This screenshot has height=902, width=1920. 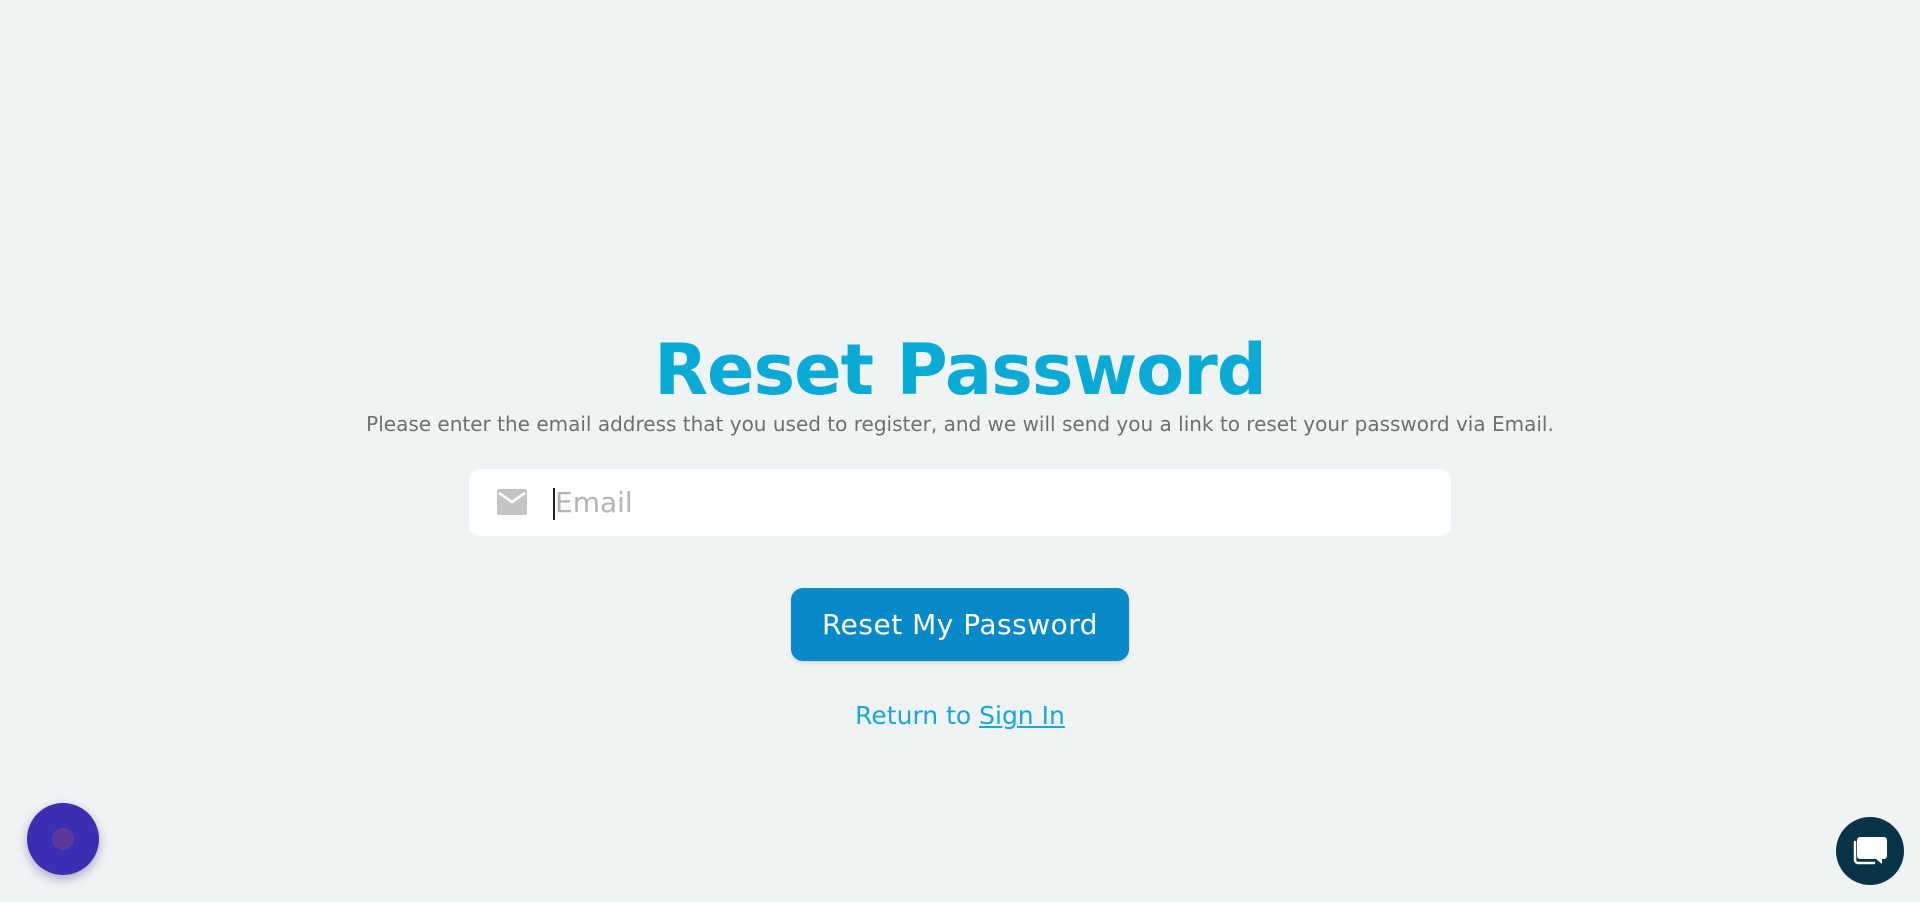 I want to click on return-prefix-text: Return to, so click(x=917, y=715).